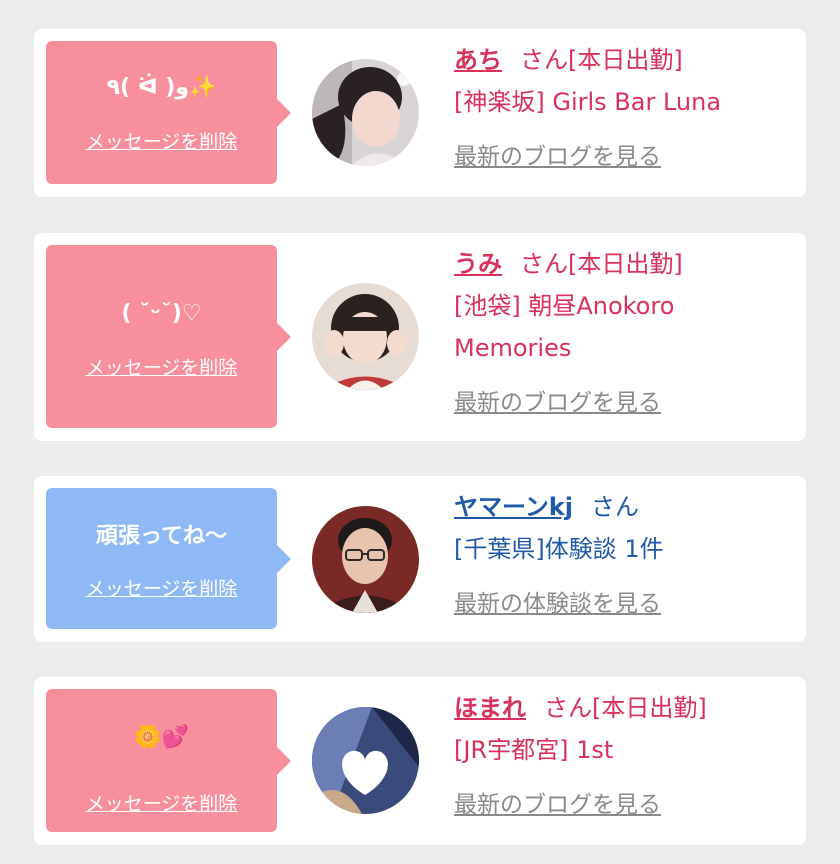  What do you see at coordinates (161, 737) in the screenshot?
I see `message-text: 🌼💕` at bounding box center [161, 737].